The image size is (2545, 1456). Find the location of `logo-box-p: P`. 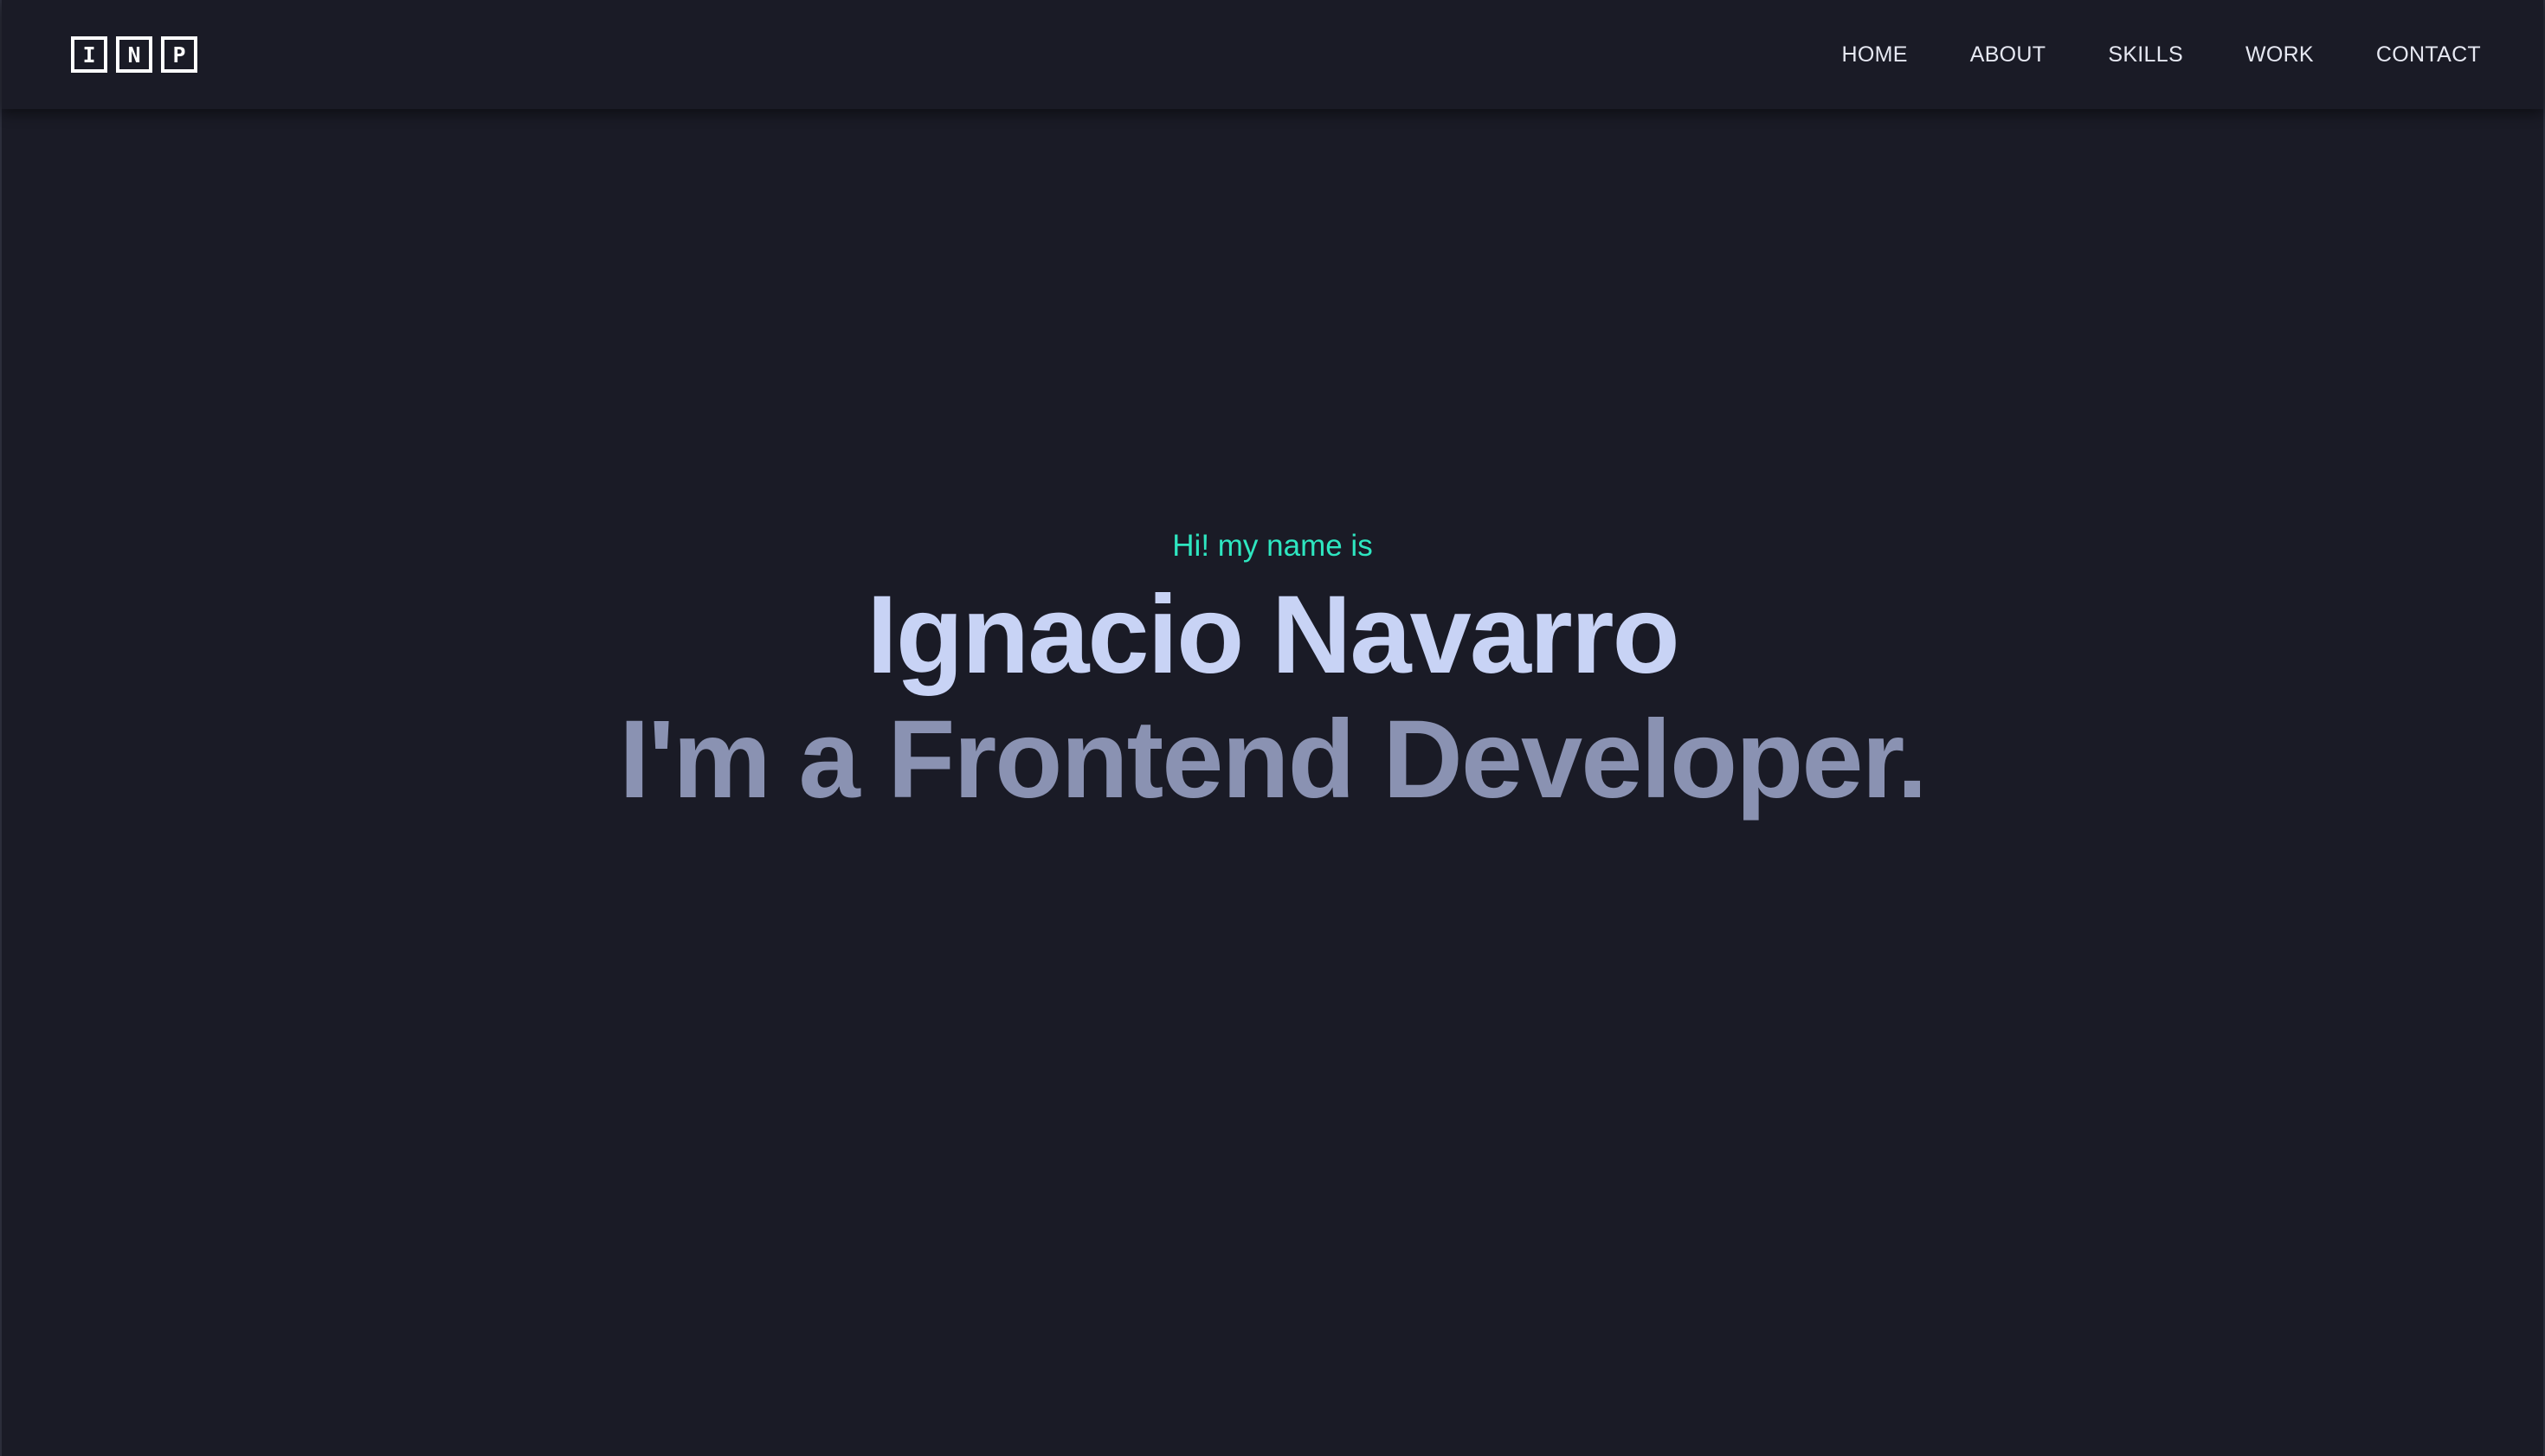

logo-box-p: P is located at coordinates (179, 54).